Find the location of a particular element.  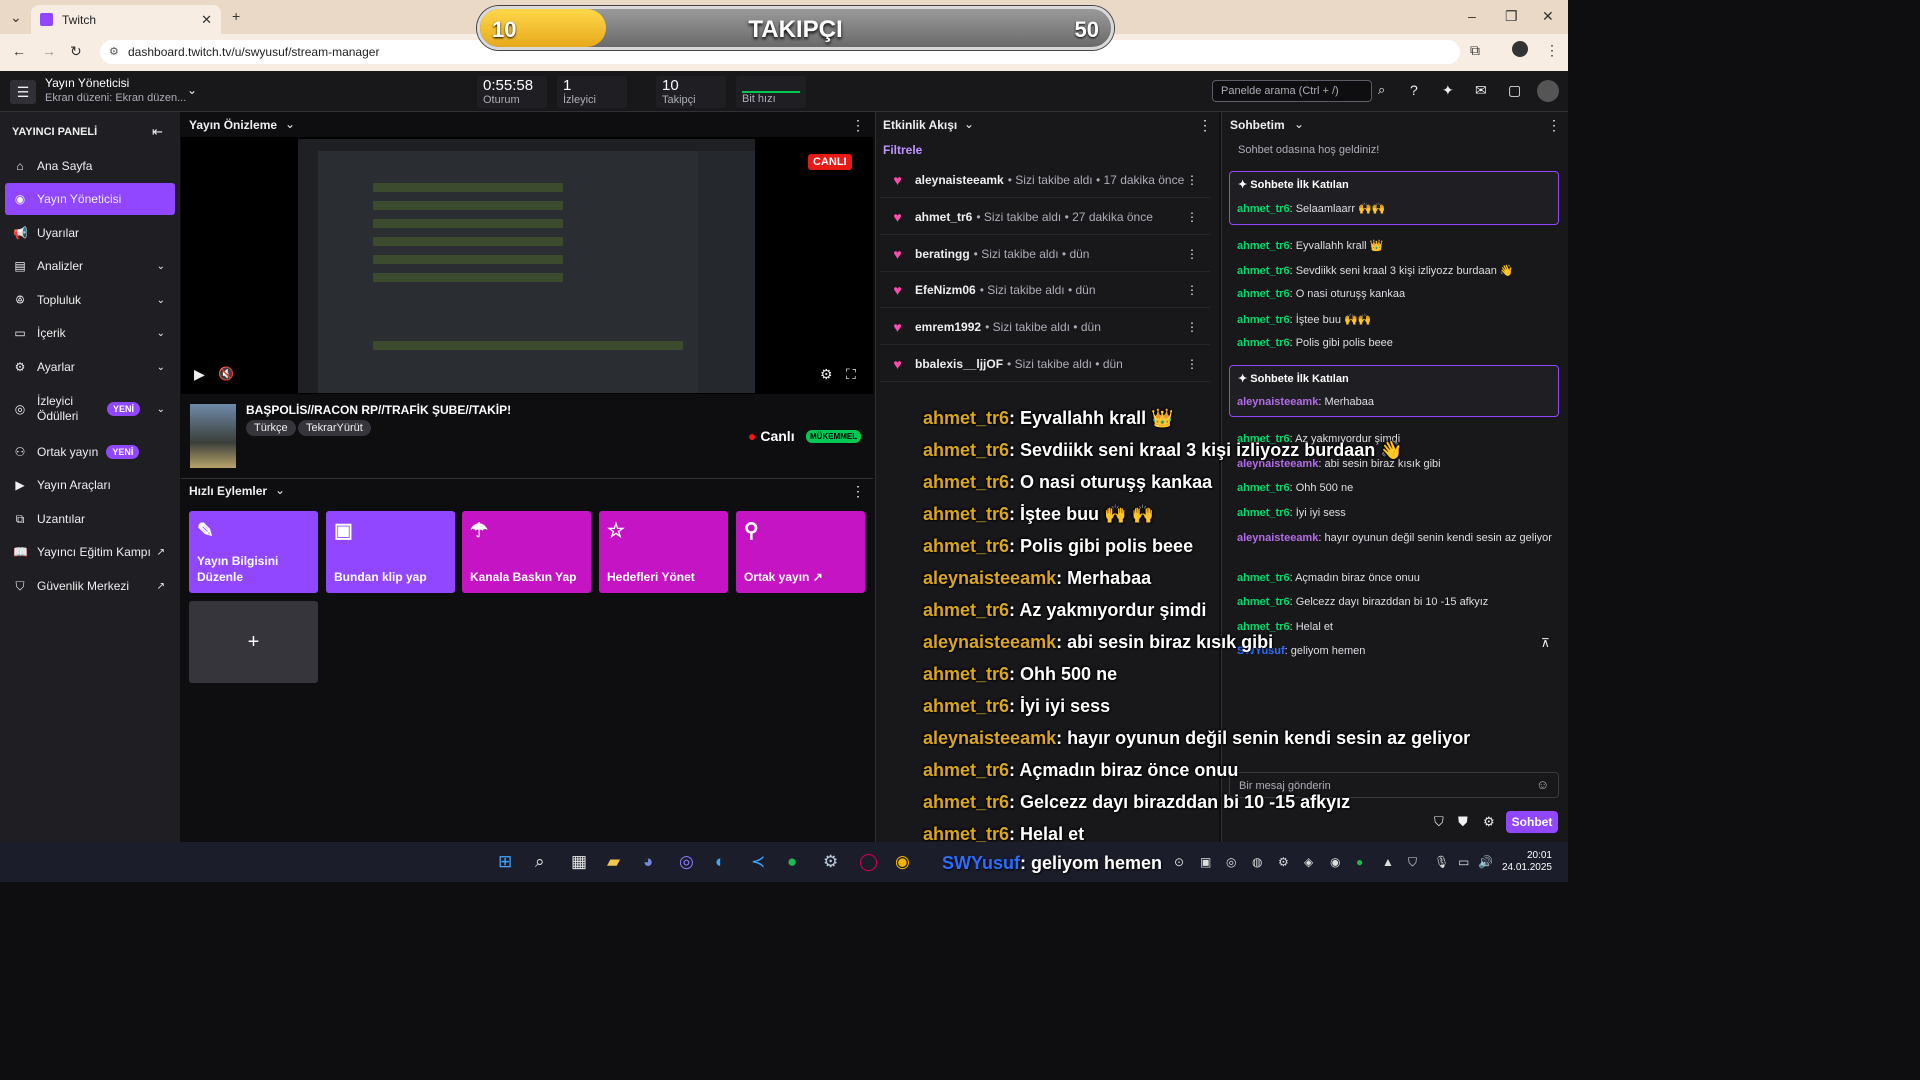

spotify-icon: ● is located at coordinates (792, 862).